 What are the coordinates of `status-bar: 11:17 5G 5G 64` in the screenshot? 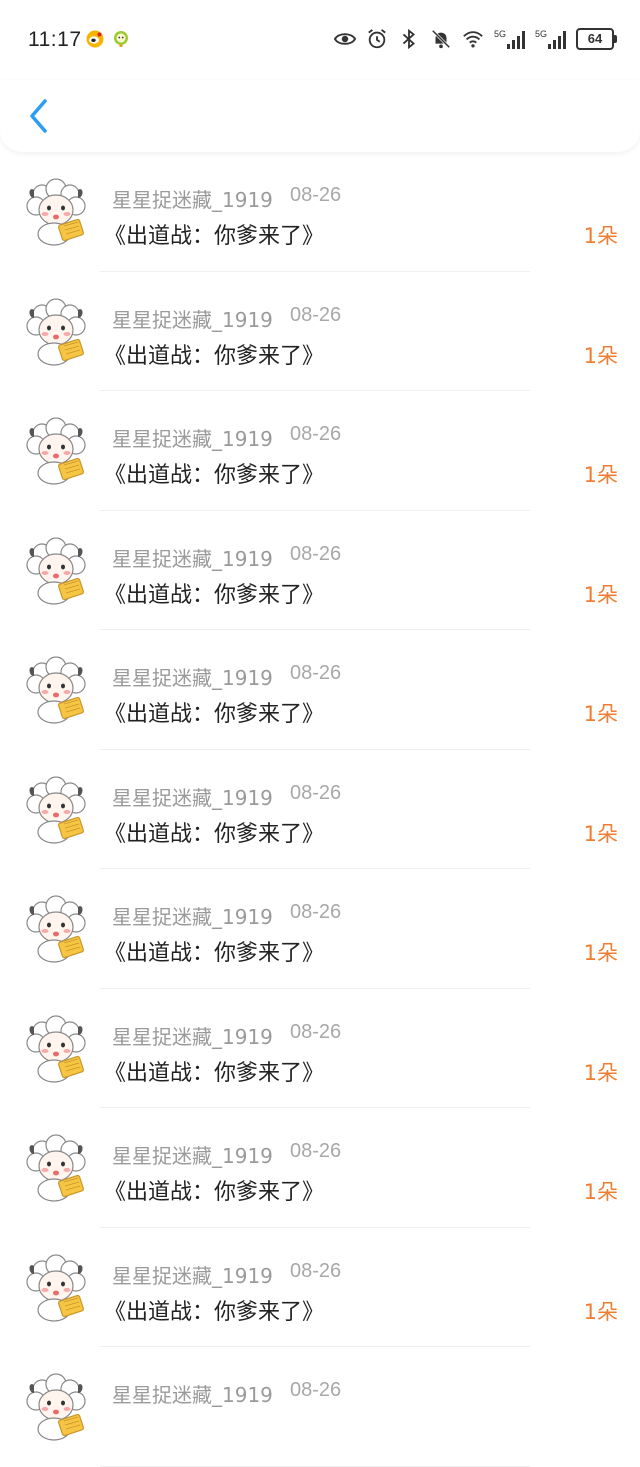 It's located at (320, 40).